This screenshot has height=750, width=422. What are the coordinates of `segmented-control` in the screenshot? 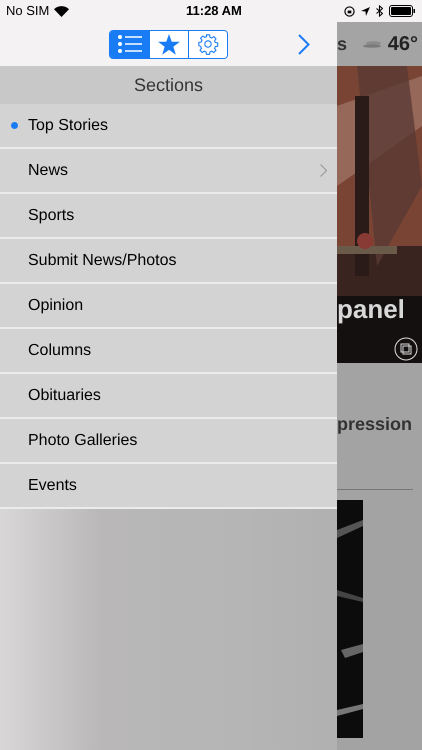 It's located at (168, 44).